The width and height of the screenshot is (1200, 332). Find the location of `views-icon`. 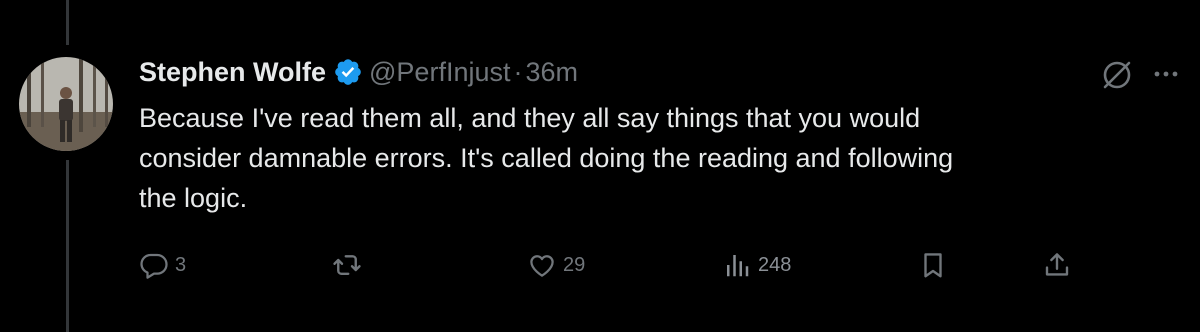

views-icon is located at coordinates (738, 266).